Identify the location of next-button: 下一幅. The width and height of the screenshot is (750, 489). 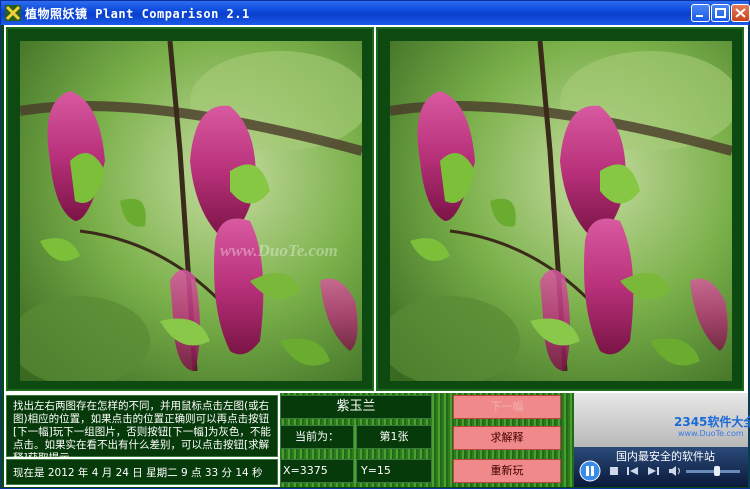
(507, 407).